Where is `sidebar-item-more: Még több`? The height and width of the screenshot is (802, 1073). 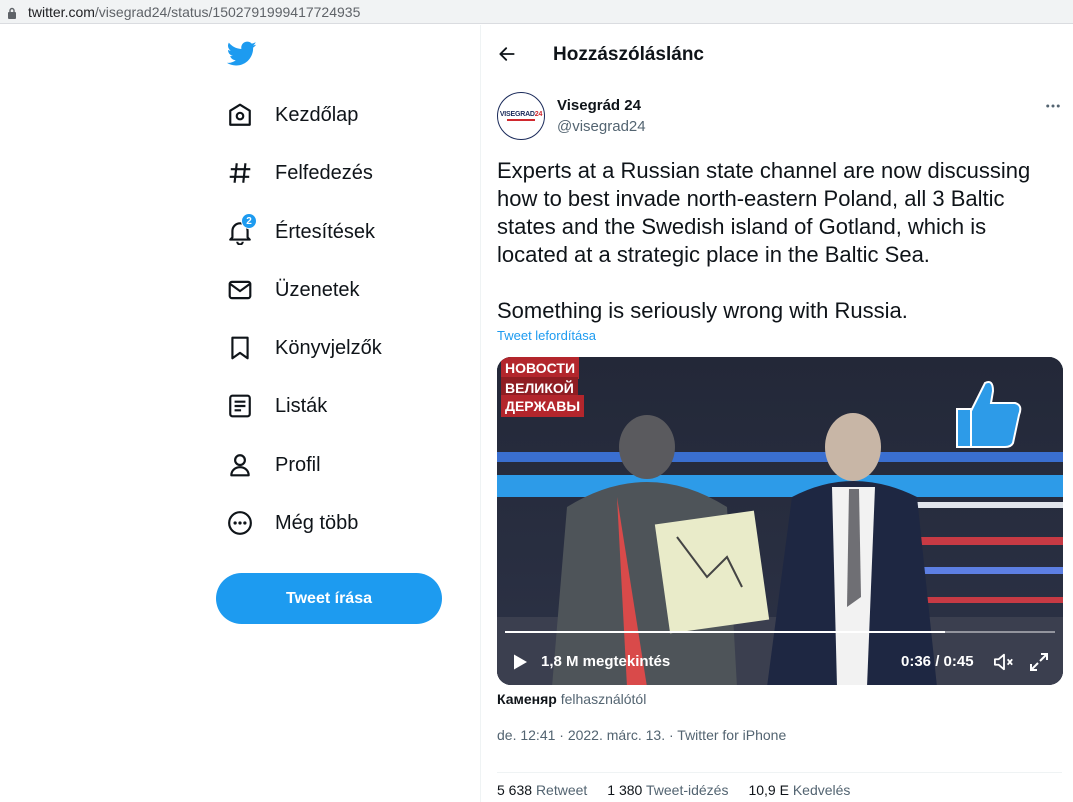 sidebar-item-more: Még több is located at coordinates (286, 523).